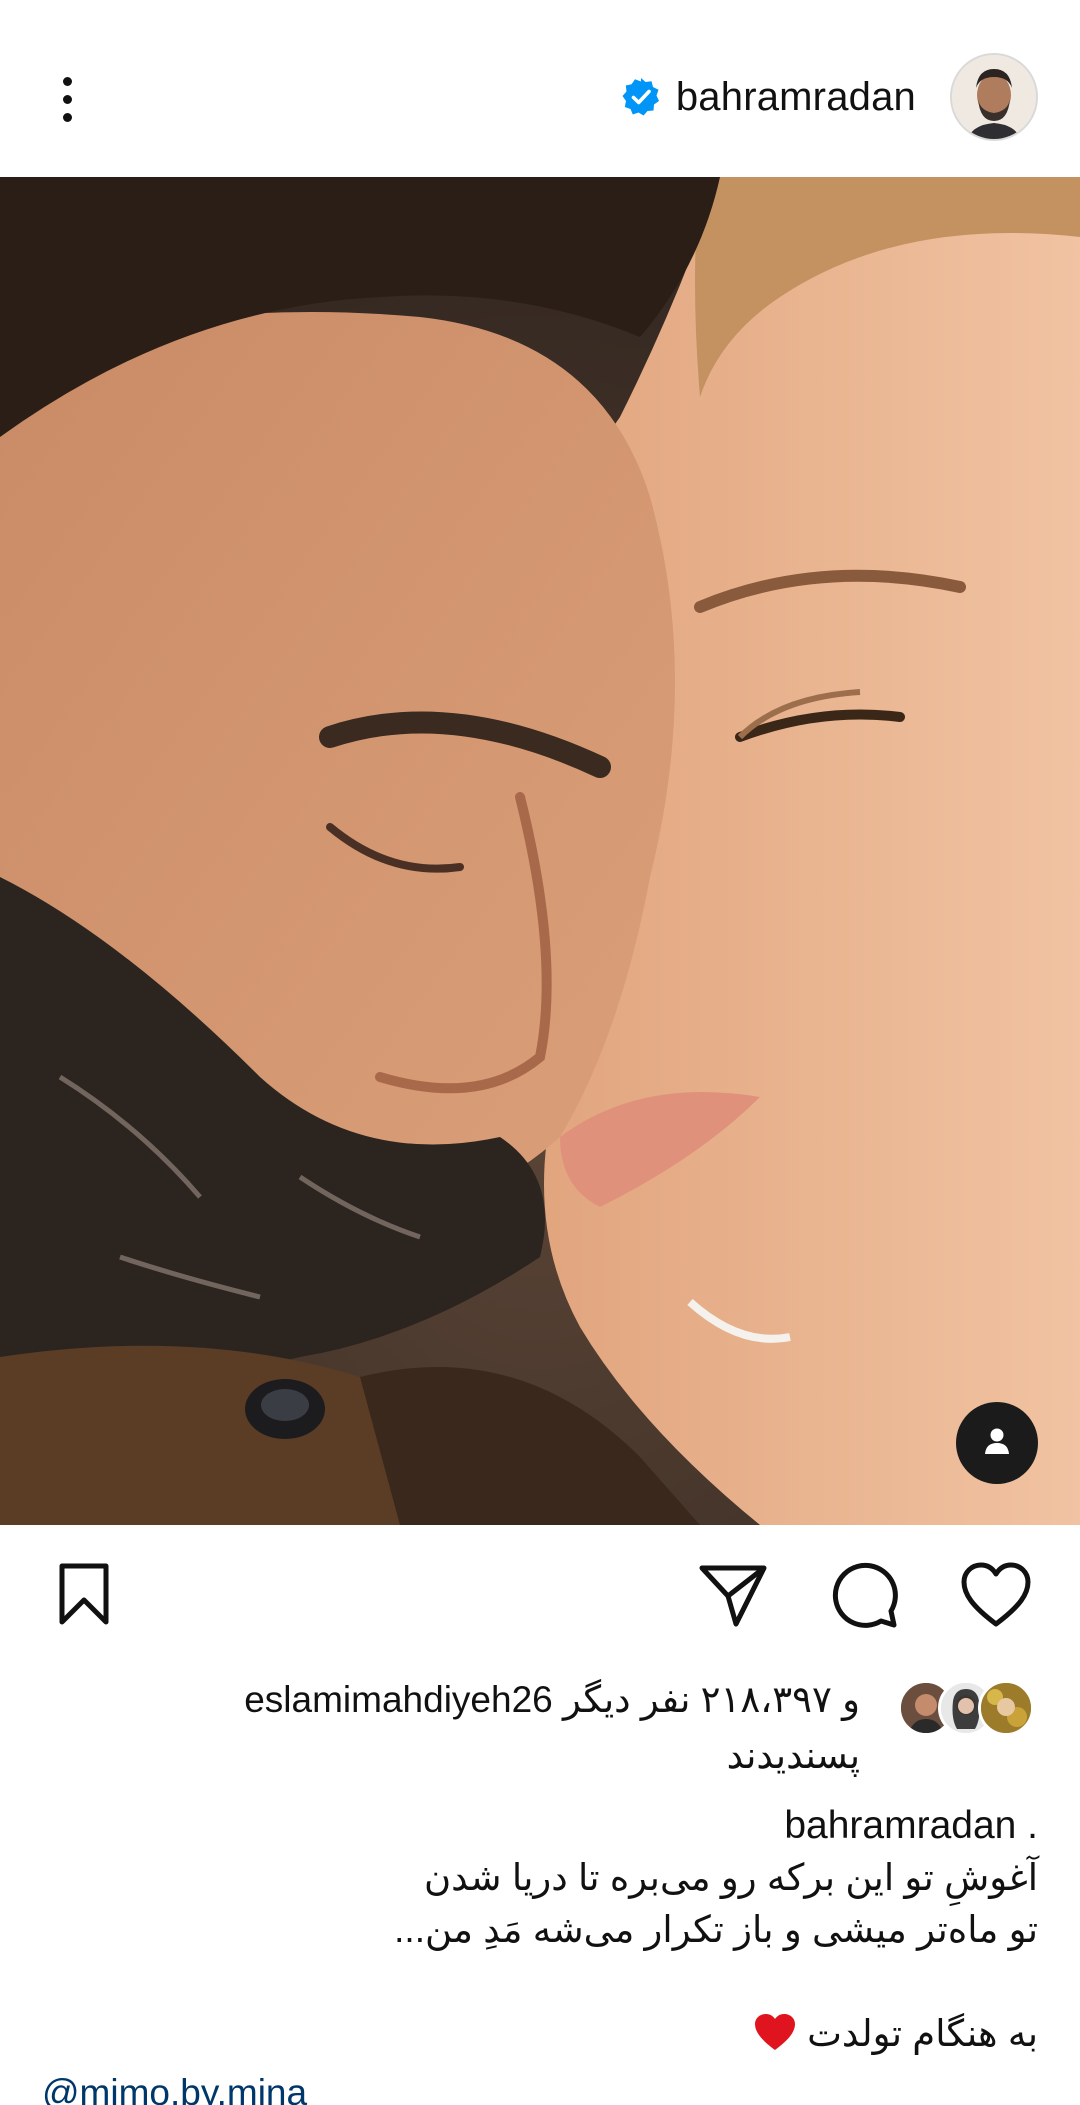  I want to click on author-avatar, so click(994, 97).